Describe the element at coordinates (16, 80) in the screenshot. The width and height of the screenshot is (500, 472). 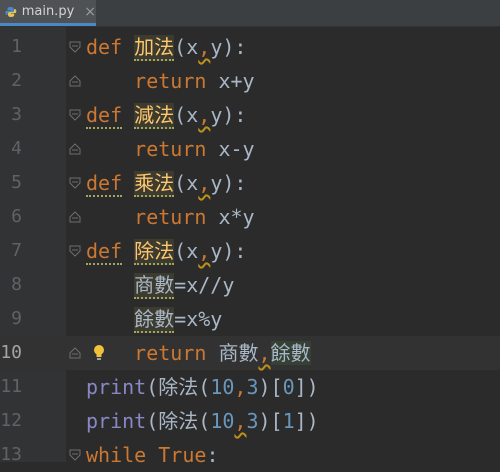
I see `line-number: 2` at that location.